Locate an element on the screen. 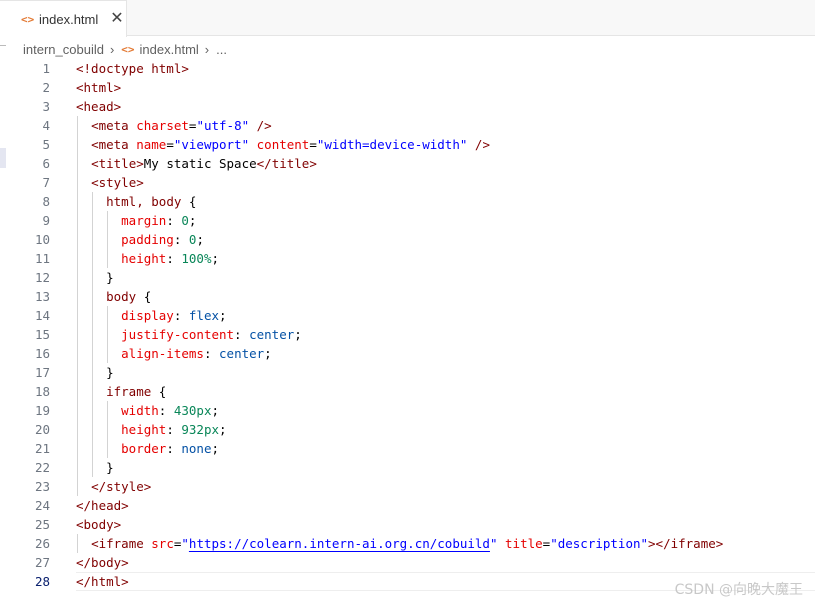 The image size is (815, 605). code-token: <body> is located at coordinates (99, 524).